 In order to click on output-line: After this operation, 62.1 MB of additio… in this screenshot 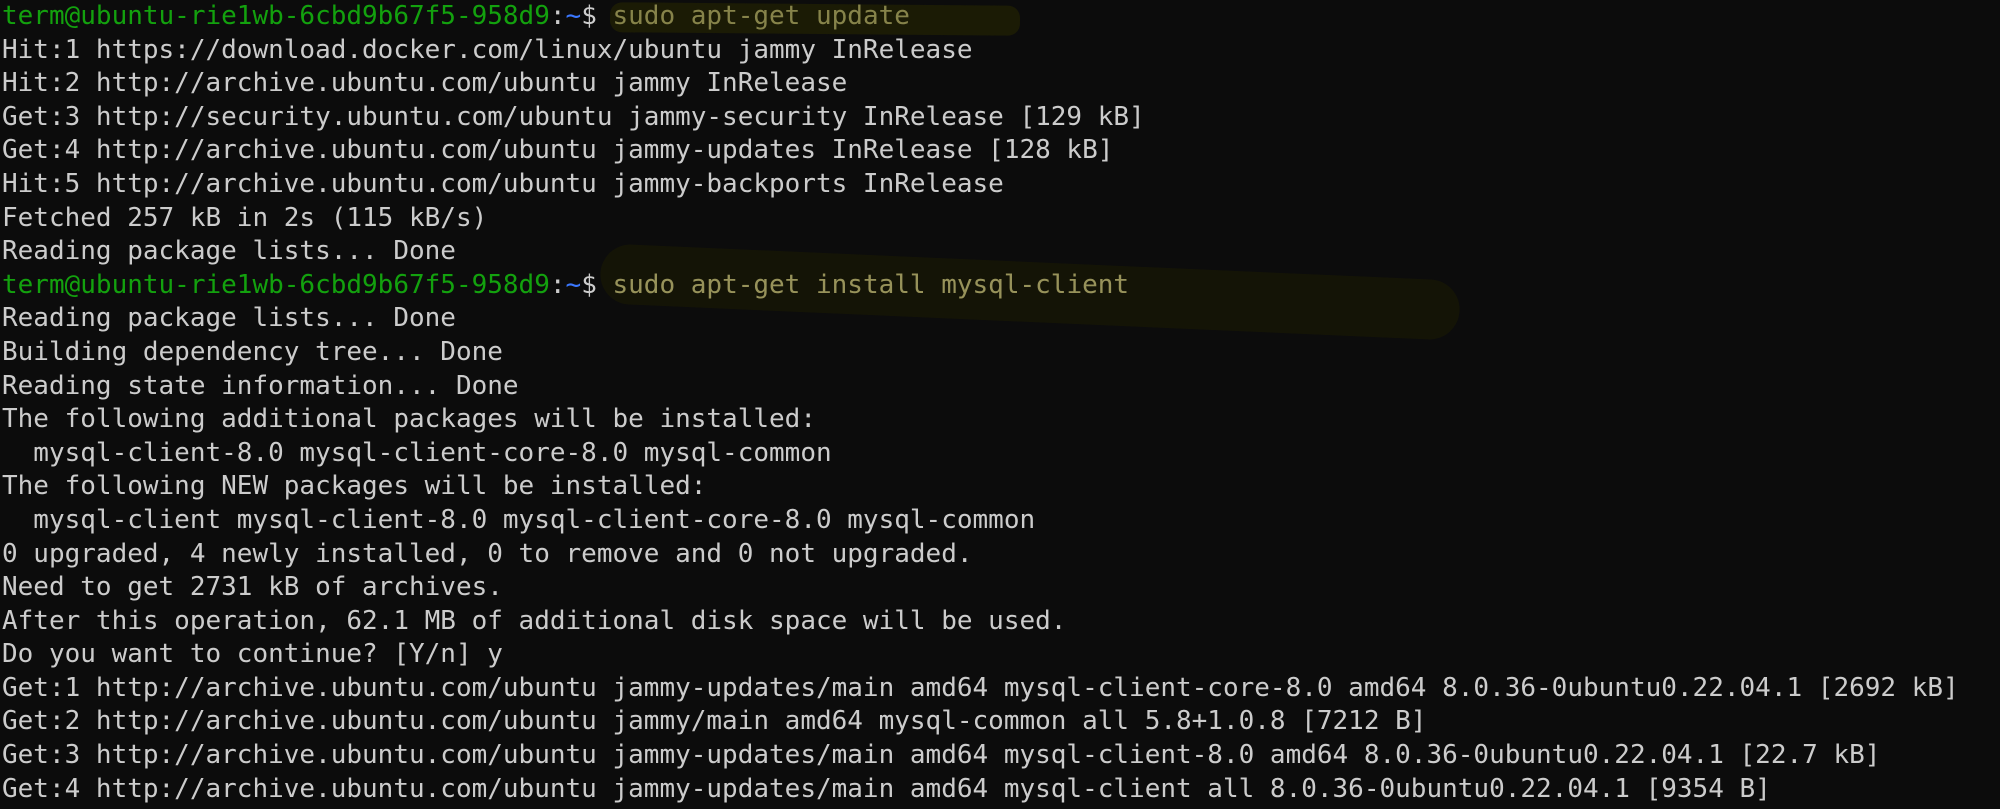, I will do `click(534, 620)`.